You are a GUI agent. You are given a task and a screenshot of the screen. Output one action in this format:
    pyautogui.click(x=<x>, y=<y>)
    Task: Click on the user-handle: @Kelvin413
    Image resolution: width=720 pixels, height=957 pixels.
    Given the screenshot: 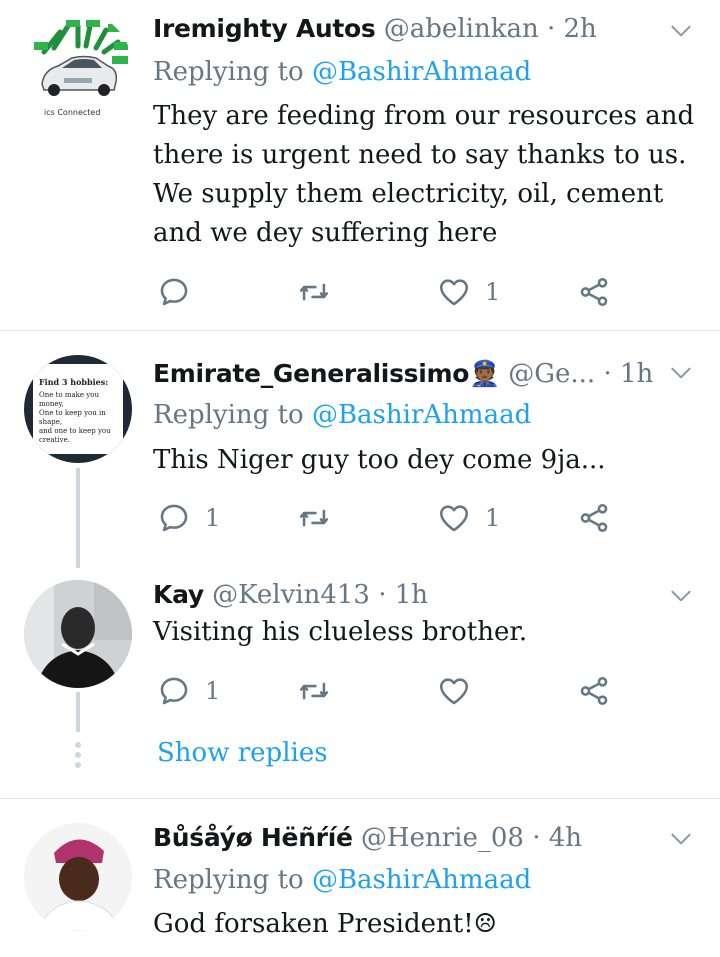 What is the action you would take?
    pyautogui.click(x=291, y=595)
    